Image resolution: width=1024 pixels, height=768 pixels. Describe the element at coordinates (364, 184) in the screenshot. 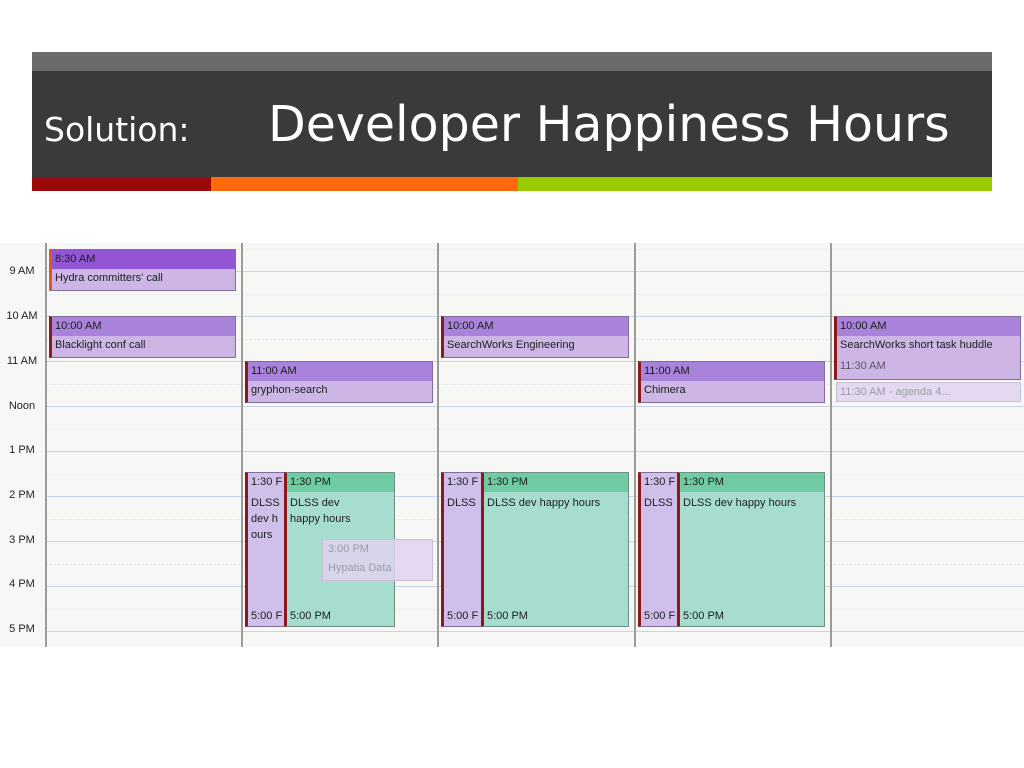

I see `stripe-orange` at that location.